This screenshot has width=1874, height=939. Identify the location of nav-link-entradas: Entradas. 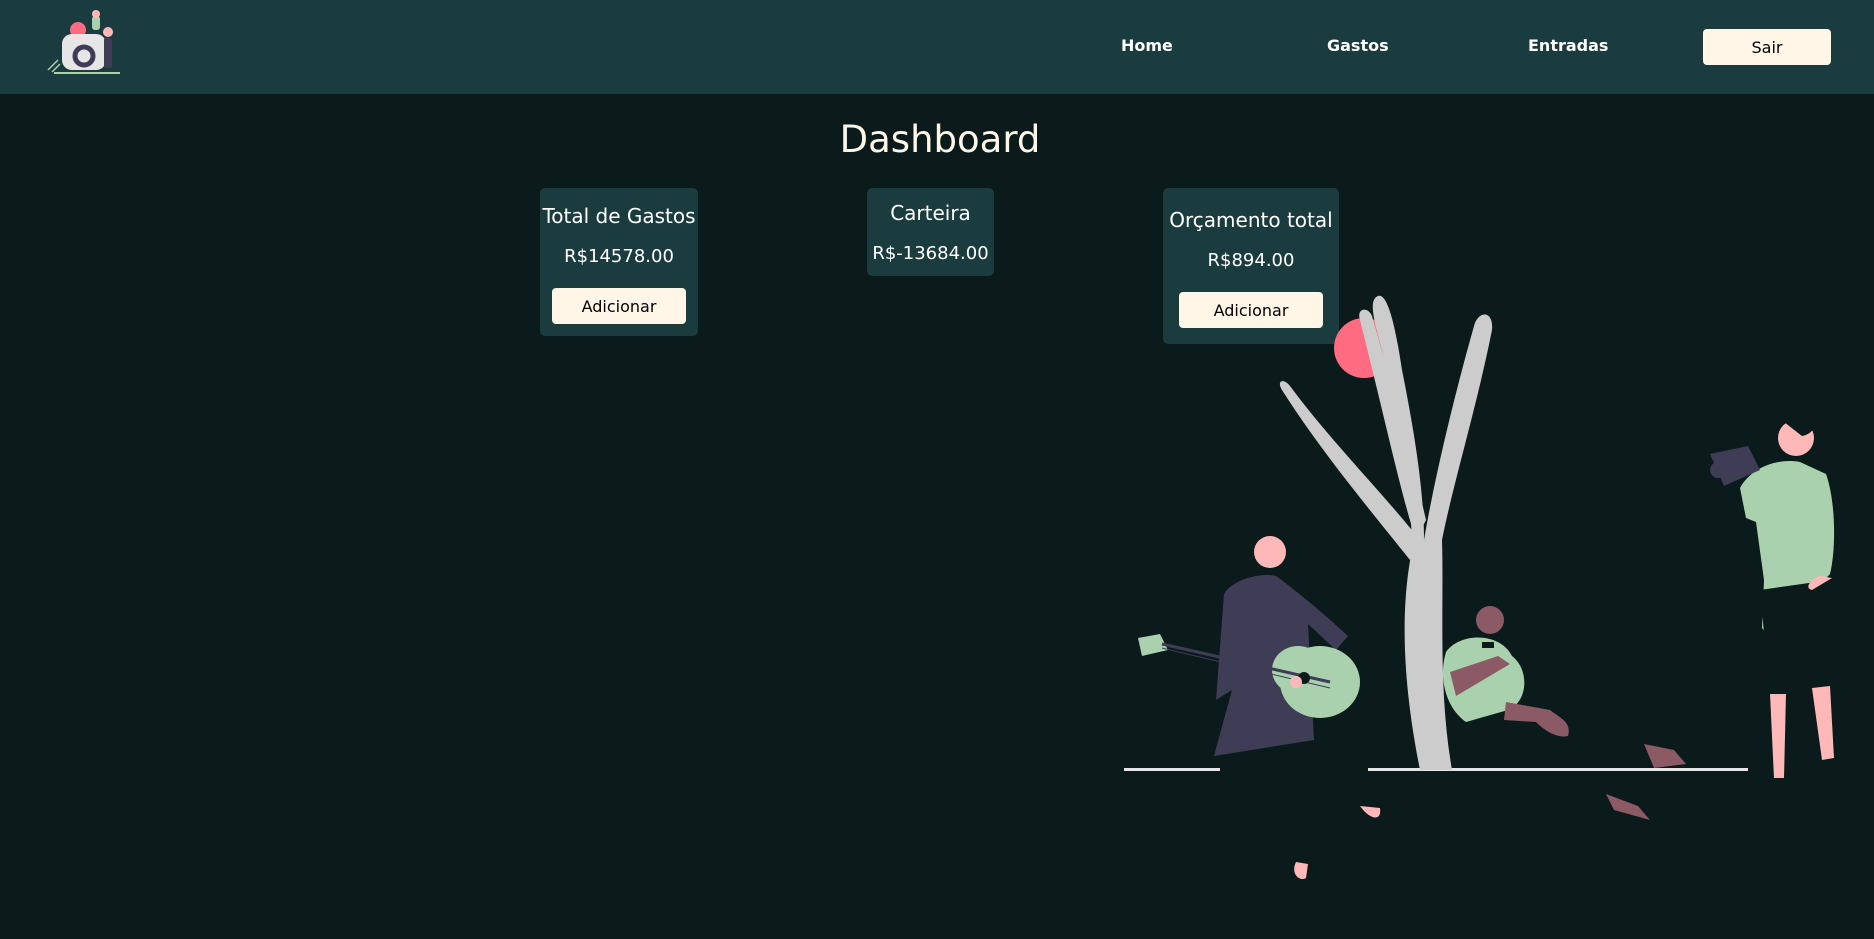
(1568, 45).